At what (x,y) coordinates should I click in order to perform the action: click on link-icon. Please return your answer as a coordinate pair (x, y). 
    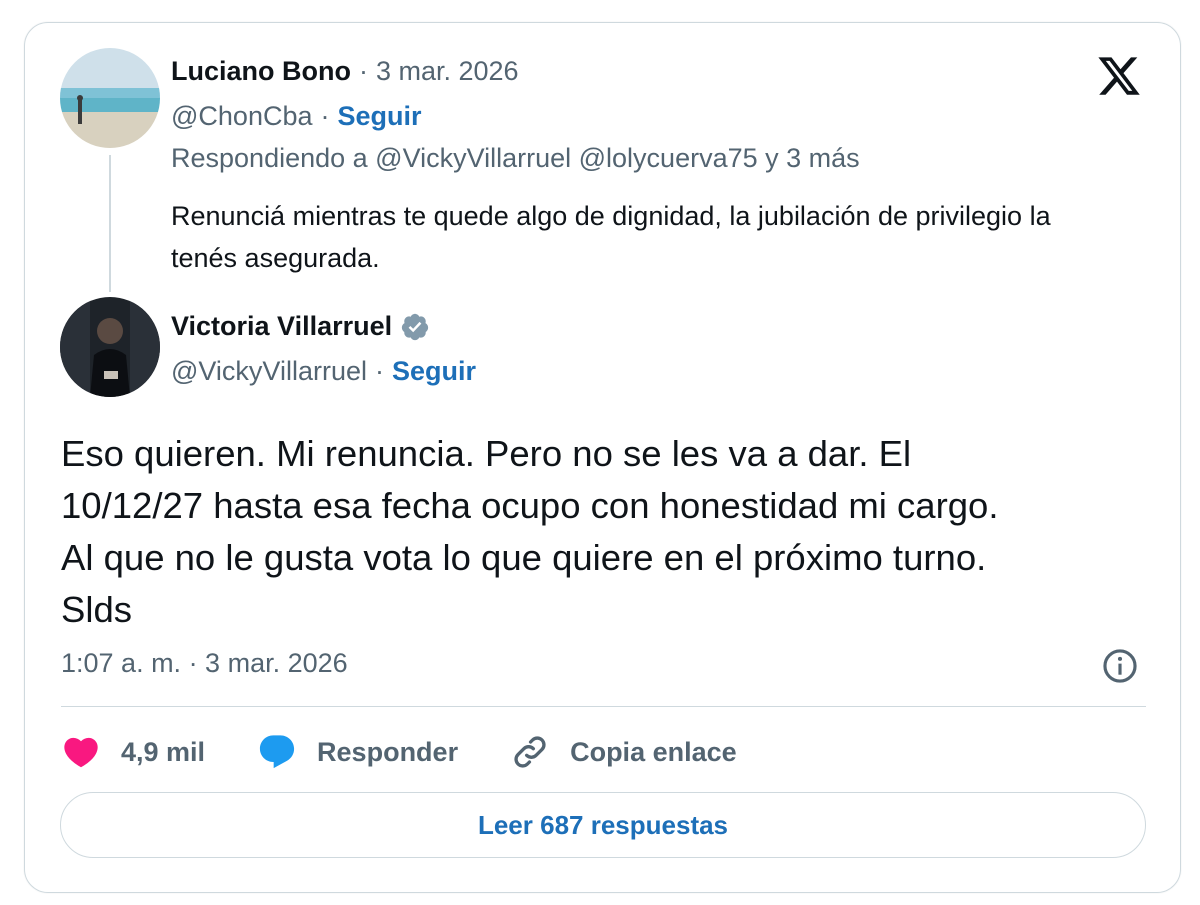
    Looking at the image, I should click on (530, 752).